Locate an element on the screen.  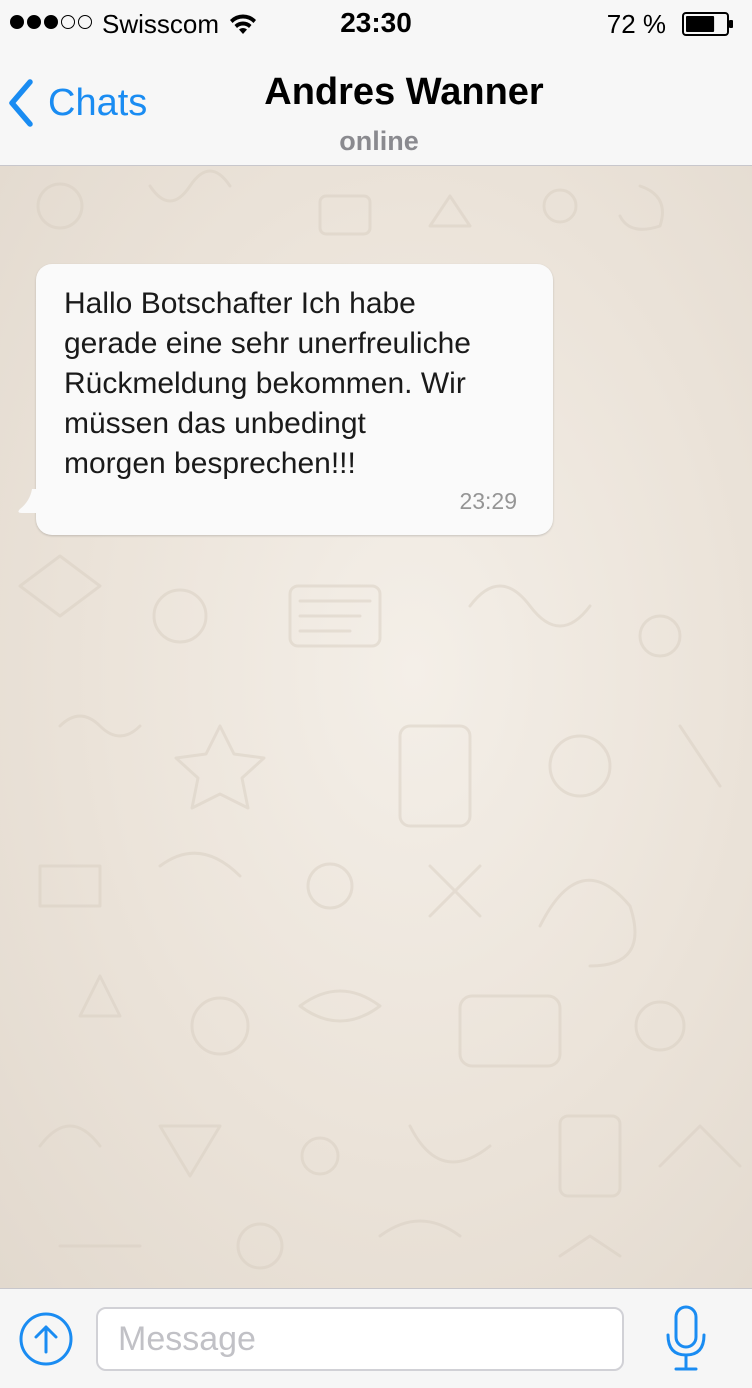
microphone-icon is located at coordinates (686, 1339).